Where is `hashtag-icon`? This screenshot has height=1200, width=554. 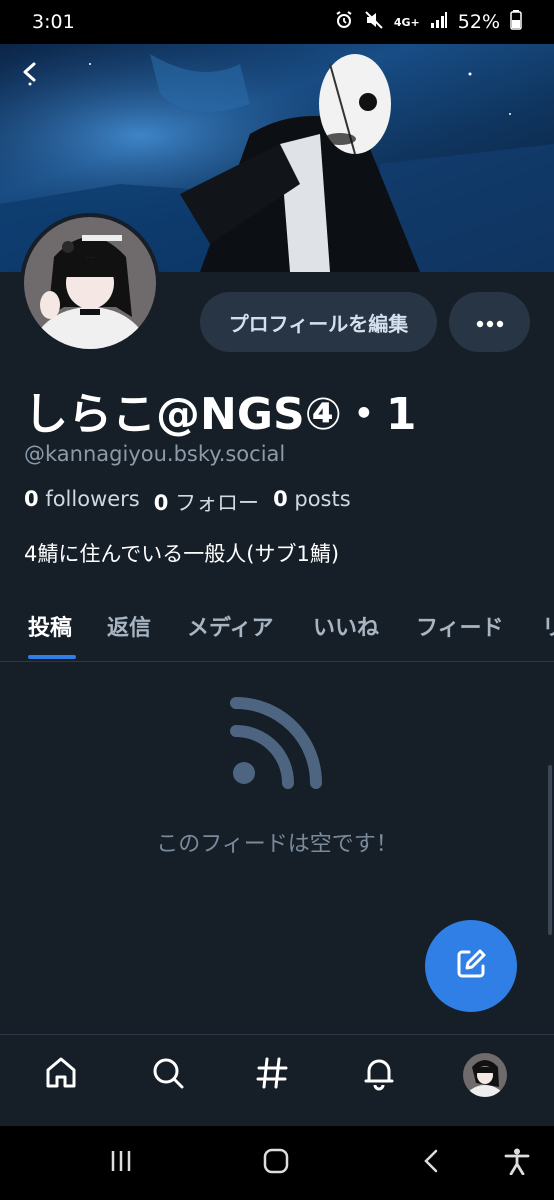
hashtag-icon is located at coordinates (272, 1075).